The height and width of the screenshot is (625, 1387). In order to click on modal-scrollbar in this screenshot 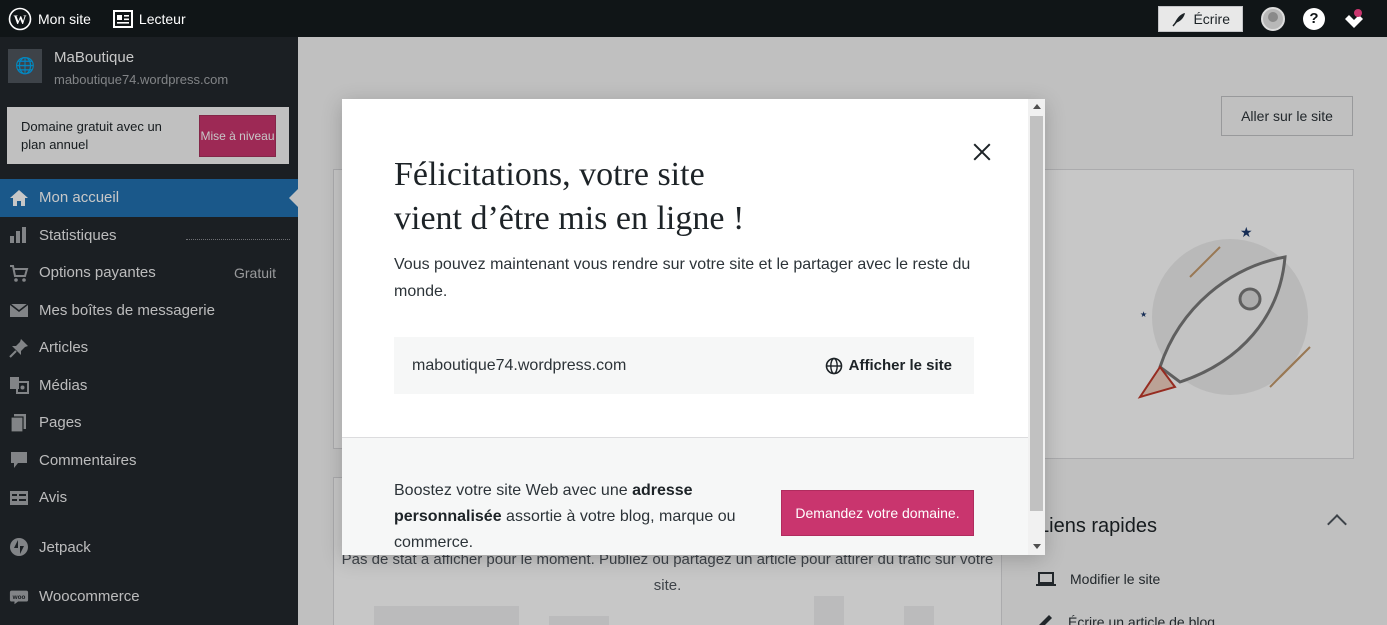, I will do `click(1036, 327)`.